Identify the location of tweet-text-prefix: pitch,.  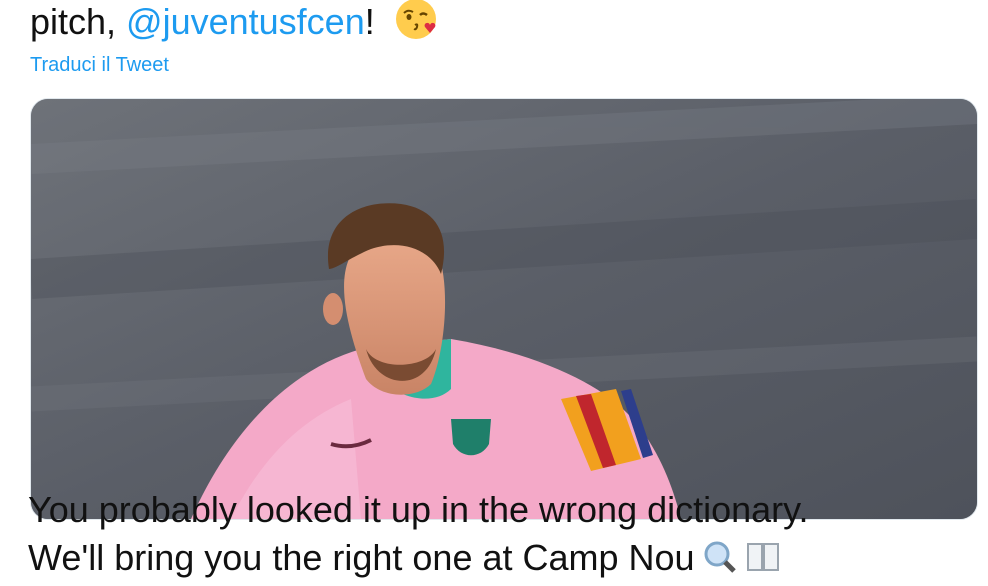
(78, 21).